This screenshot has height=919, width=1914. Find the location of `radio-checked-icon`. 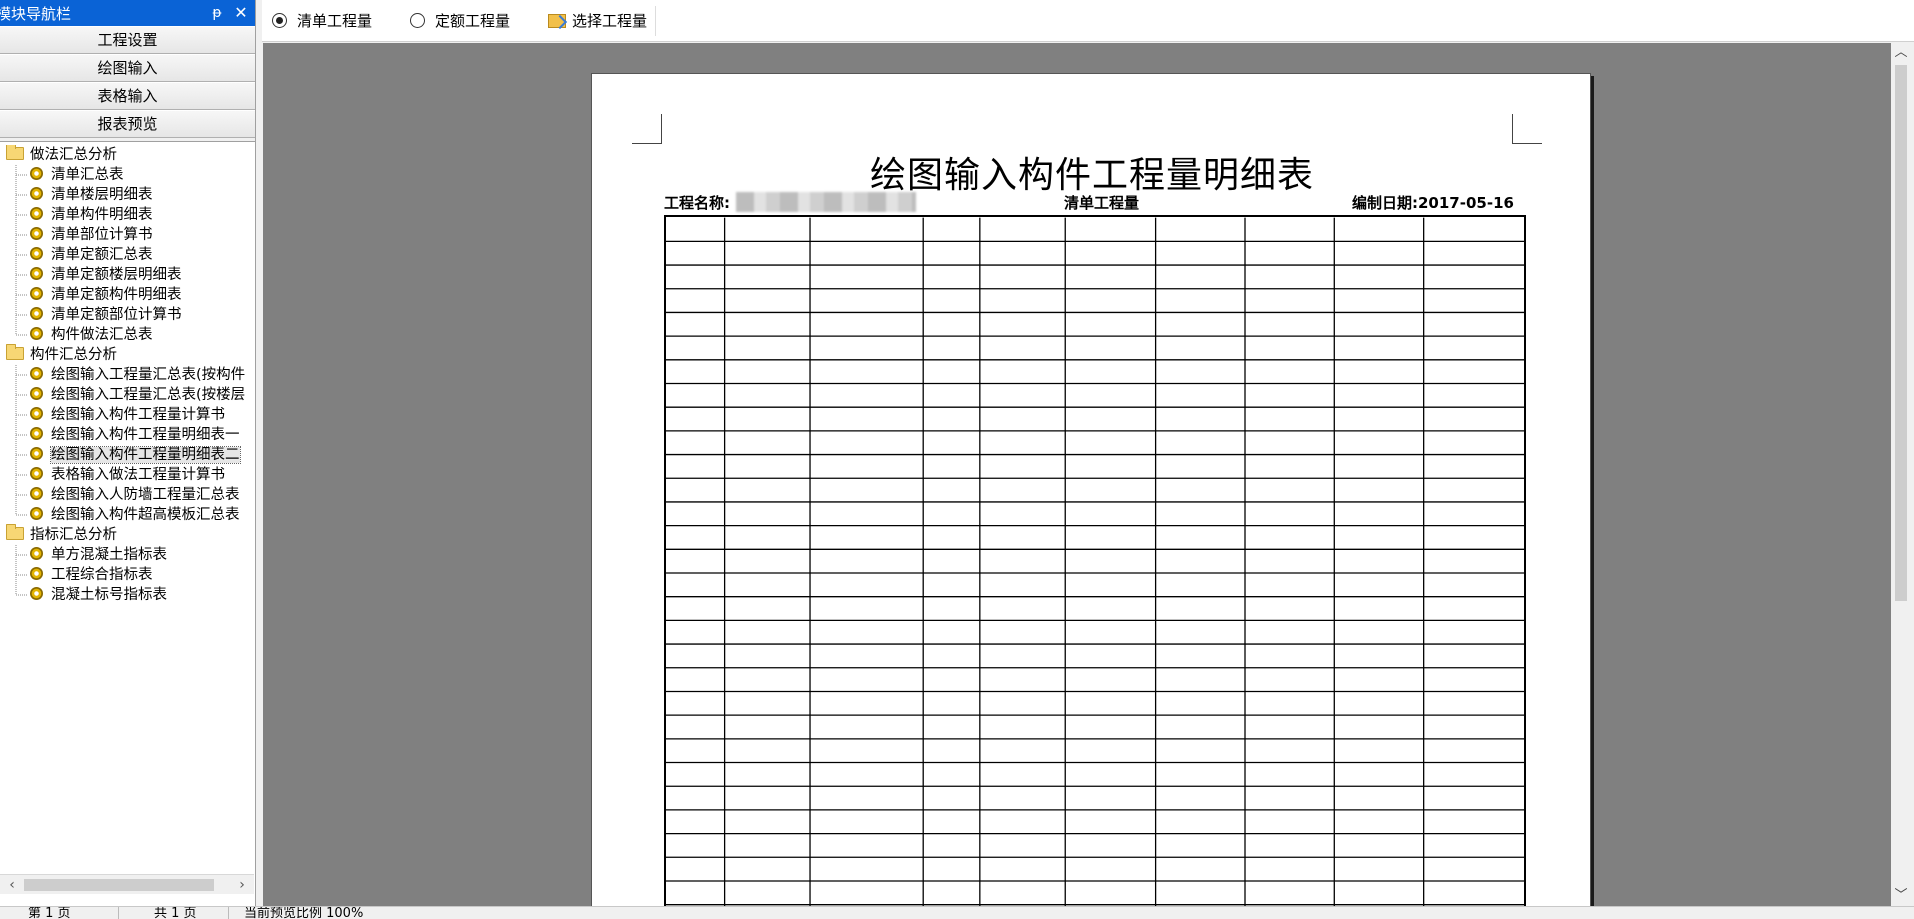

radio-checked-icon is located at coordinates (279, 20).